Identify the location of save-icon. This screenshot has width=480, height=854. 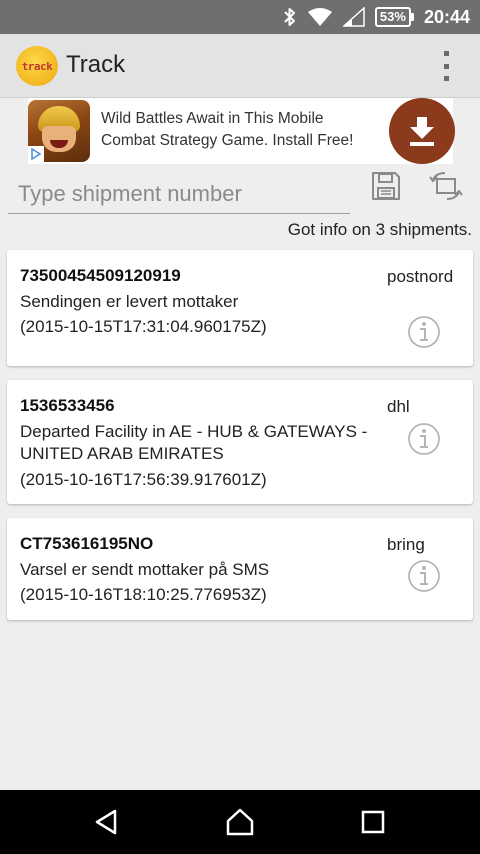
(386, 188).